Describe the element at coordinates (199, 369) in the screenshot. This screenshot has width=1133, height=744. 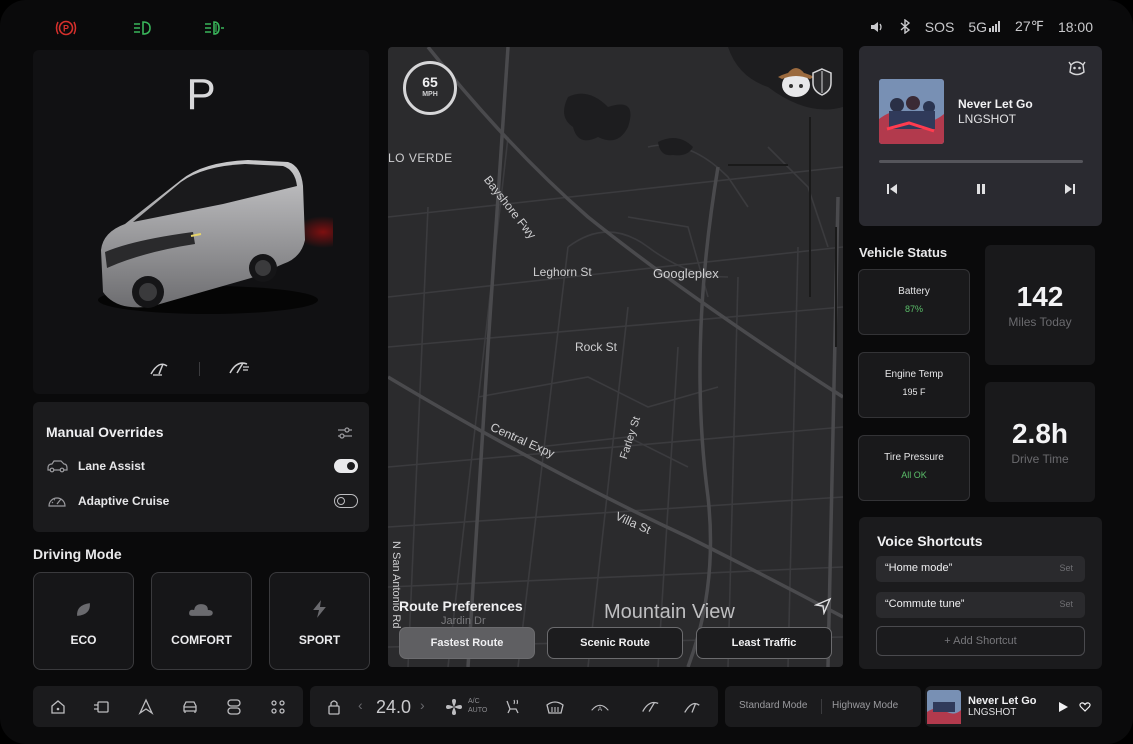
I see `divider` at that location.